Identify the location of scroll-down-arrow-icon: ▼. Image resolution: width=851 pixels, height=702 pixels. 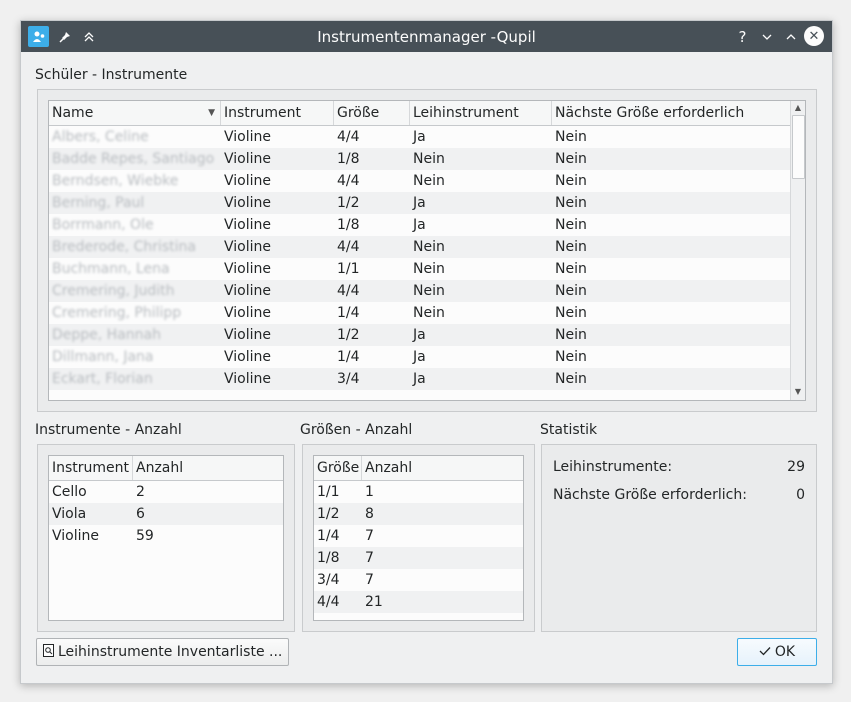
(798, 392).